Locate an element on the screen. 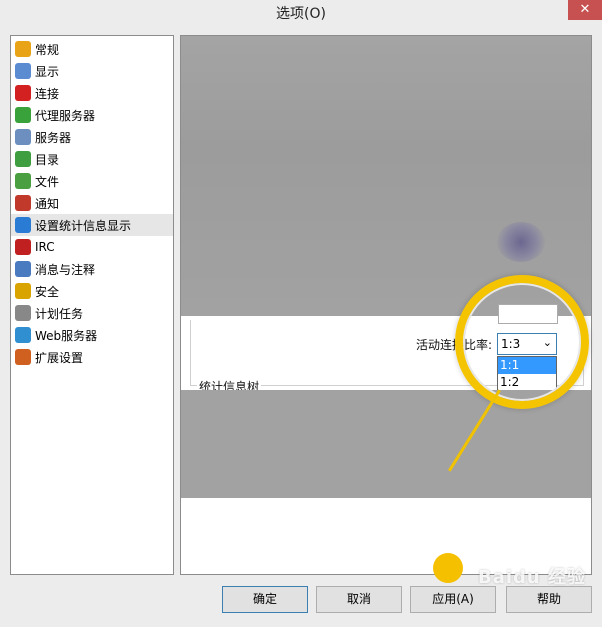 Image resolution: width=602 pixels, height=627 pixels. monitor-icon is located at coordinates (23, 71).